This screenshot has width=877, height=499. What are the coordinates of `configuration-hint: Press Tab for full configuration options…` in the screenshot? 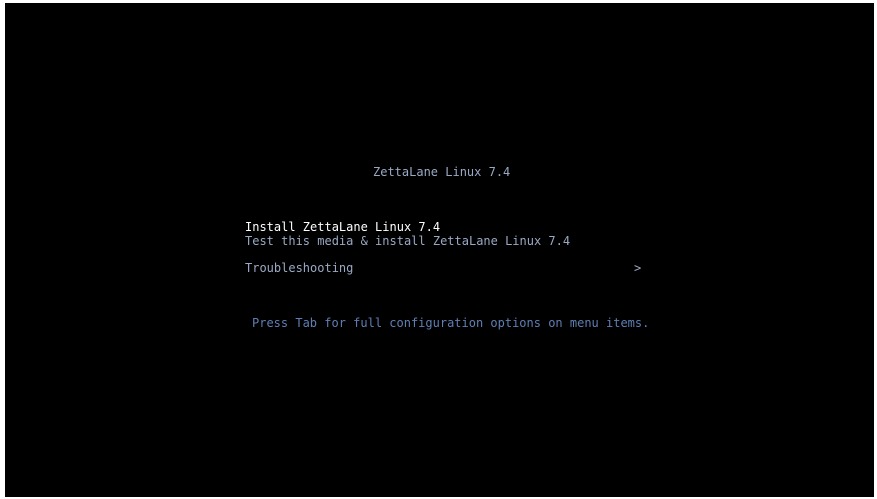 It's located at (451, 323).